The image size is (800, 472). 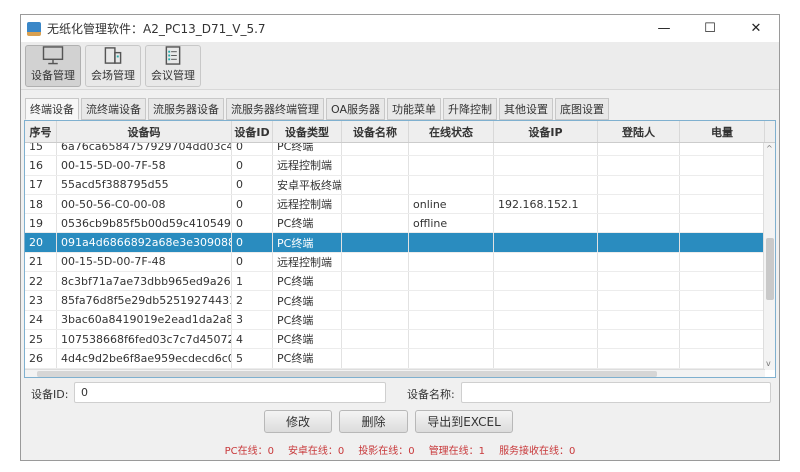 I want to click on scroll-down-icon: v, so click(x=768, y=364).